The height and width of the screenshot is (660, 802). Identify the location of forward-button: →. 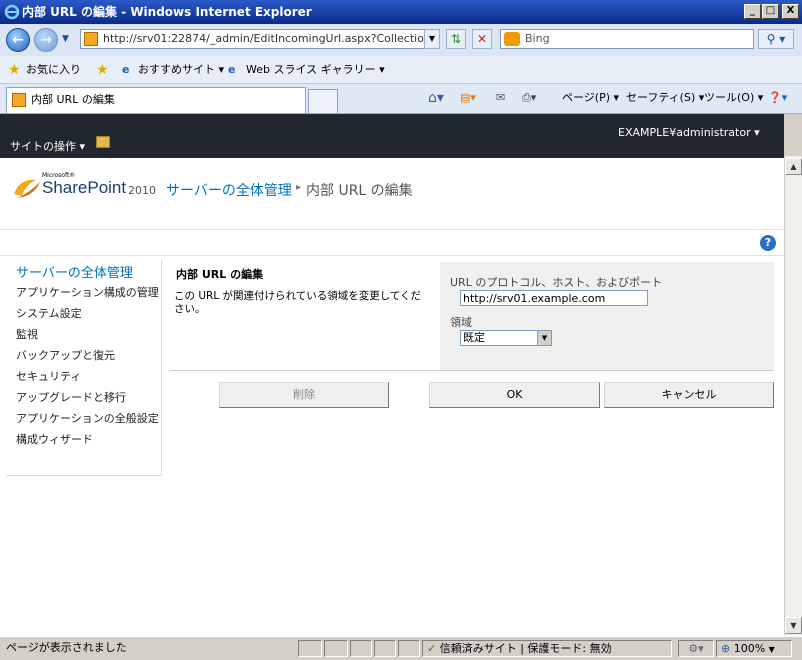
(46, 40).